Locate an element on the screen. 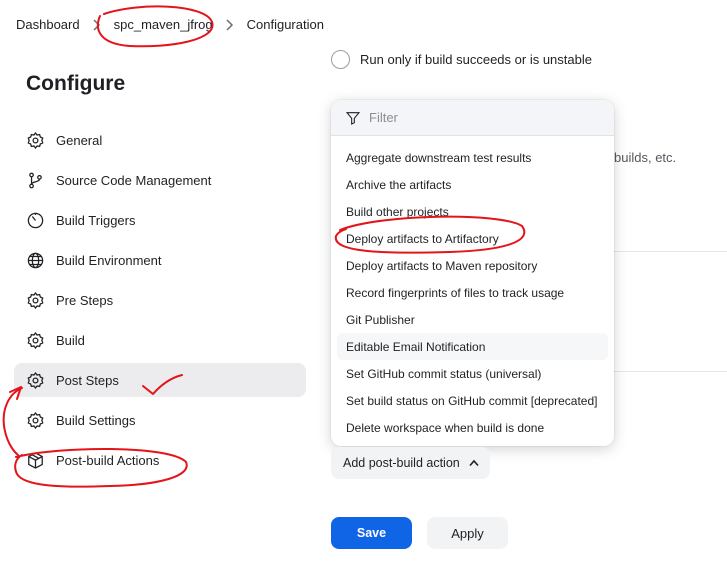  branch-icon is located at coordinates (35, 180).